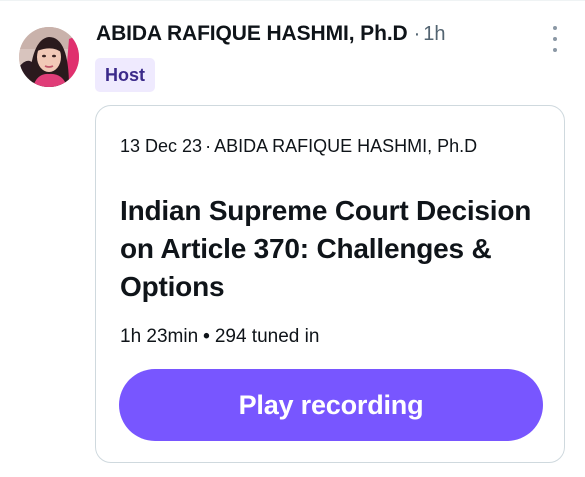 Image resolution: width=585 pixels, height=477 pixels. I want to click on more-vertical-icon, so click(555, 39).